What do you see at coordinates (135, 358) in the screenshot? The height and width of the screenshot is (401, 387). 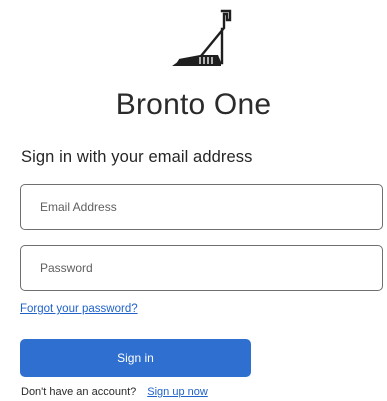 I see `sign-in-button: Sign in` at bounding box center [135, 358].